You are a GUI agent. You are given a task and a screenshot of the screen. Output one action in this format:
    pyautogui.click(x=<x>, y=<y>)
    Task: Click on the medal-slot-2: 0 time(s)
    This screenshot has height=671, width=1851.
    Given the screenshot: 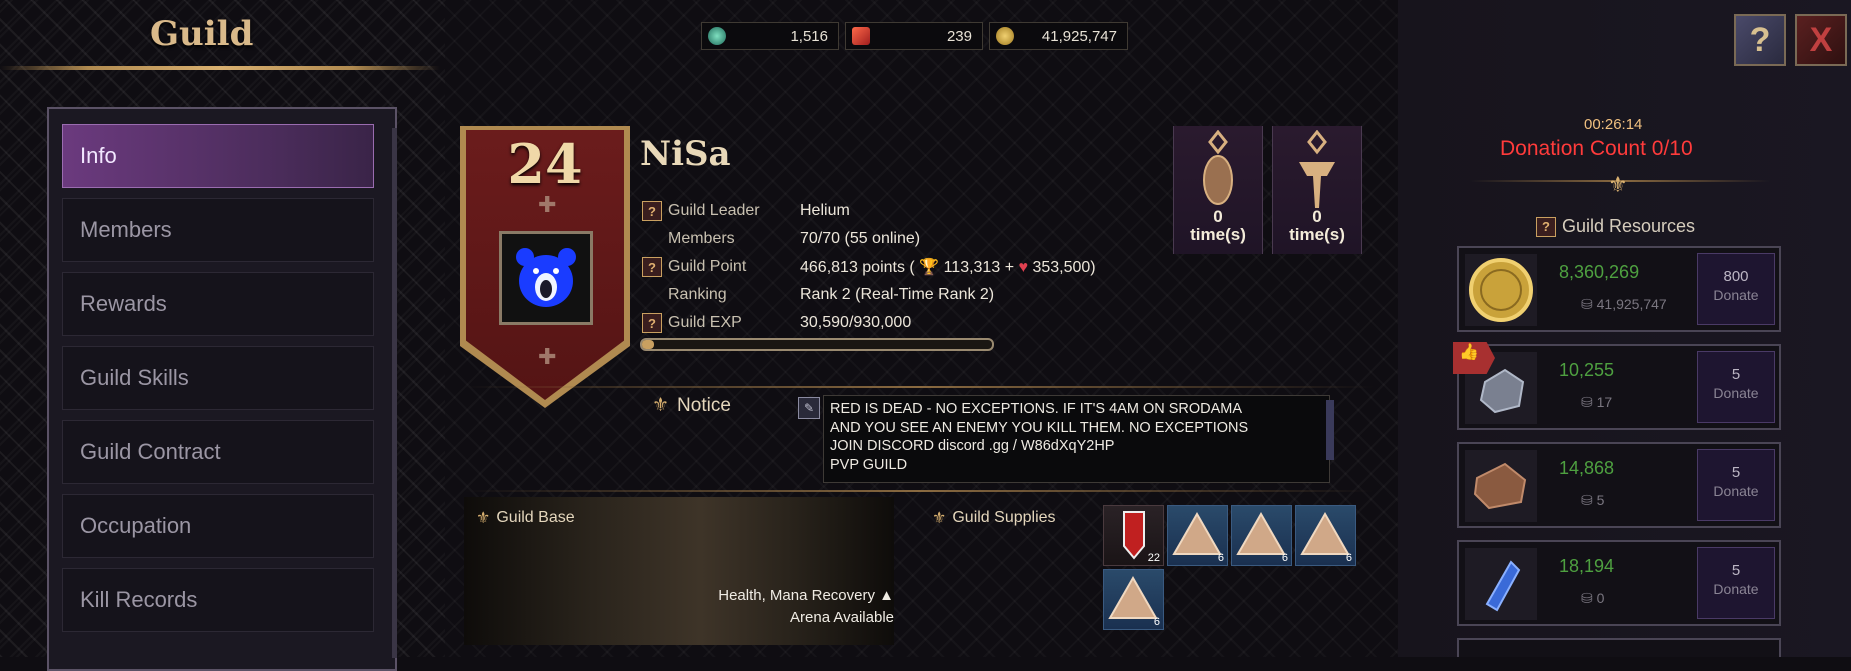 What is the action you would take?
    pyautogui.click(x=1317, y=190)
    